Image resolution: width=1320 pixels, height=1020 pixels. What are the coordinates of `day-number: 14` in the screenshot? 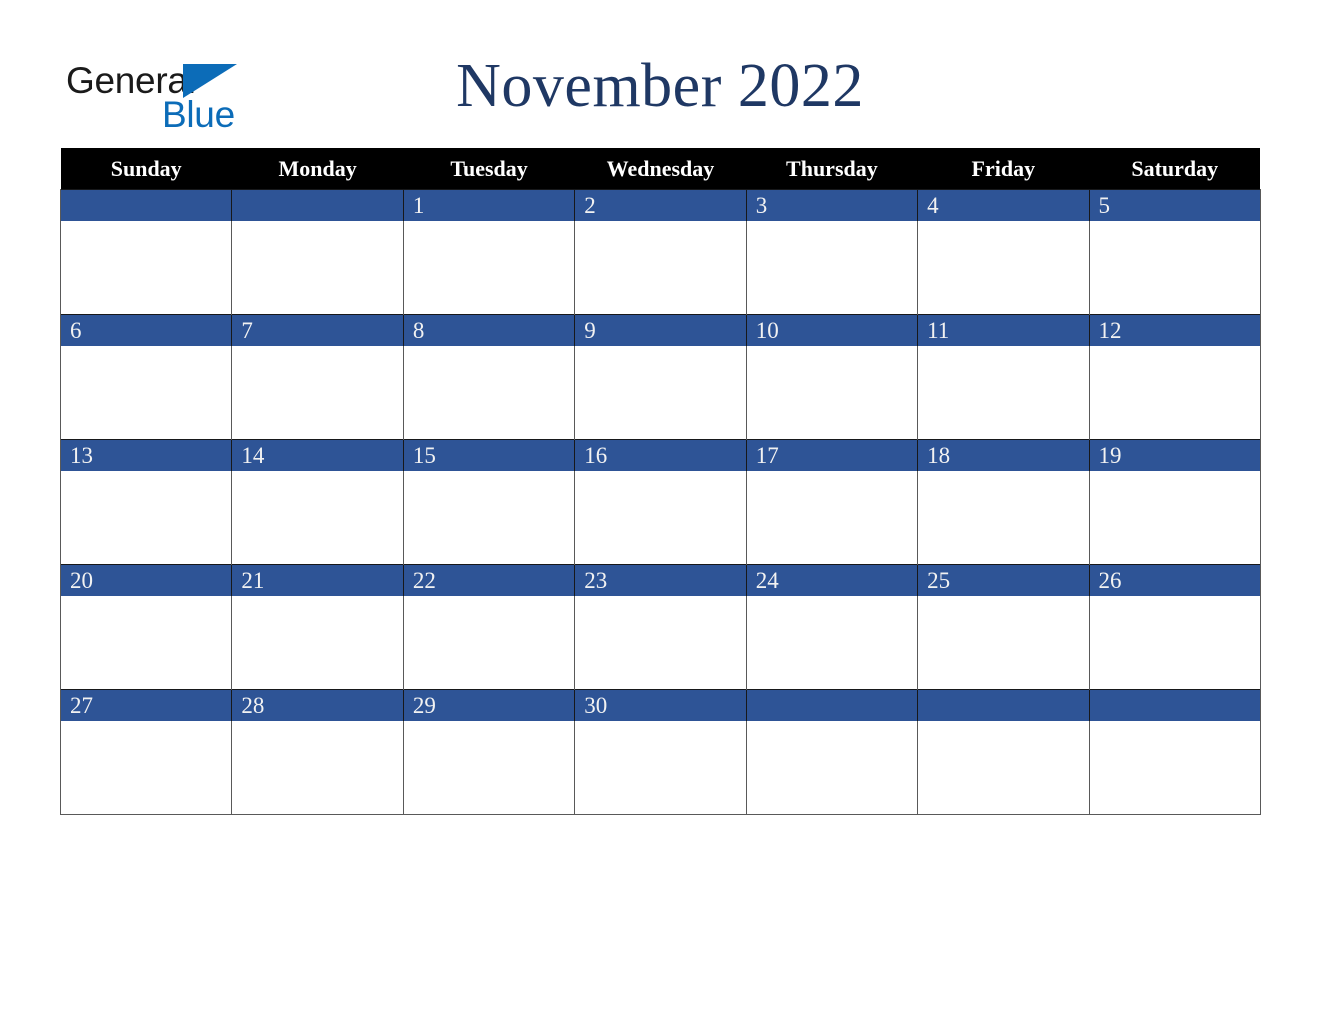 It's located at (253, 455).